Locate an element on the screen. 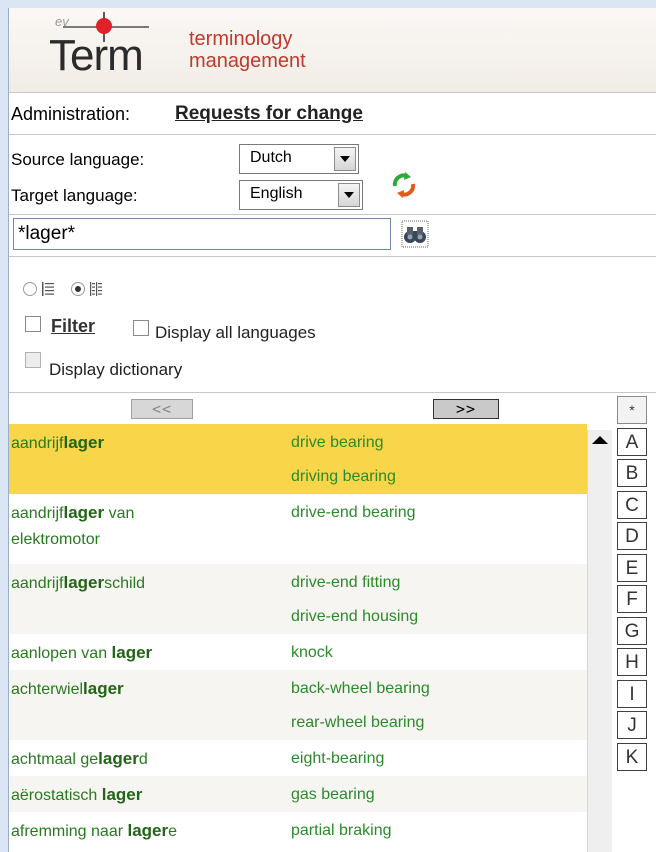  source-language-value: Dutch is located at coordinates (271, 157).